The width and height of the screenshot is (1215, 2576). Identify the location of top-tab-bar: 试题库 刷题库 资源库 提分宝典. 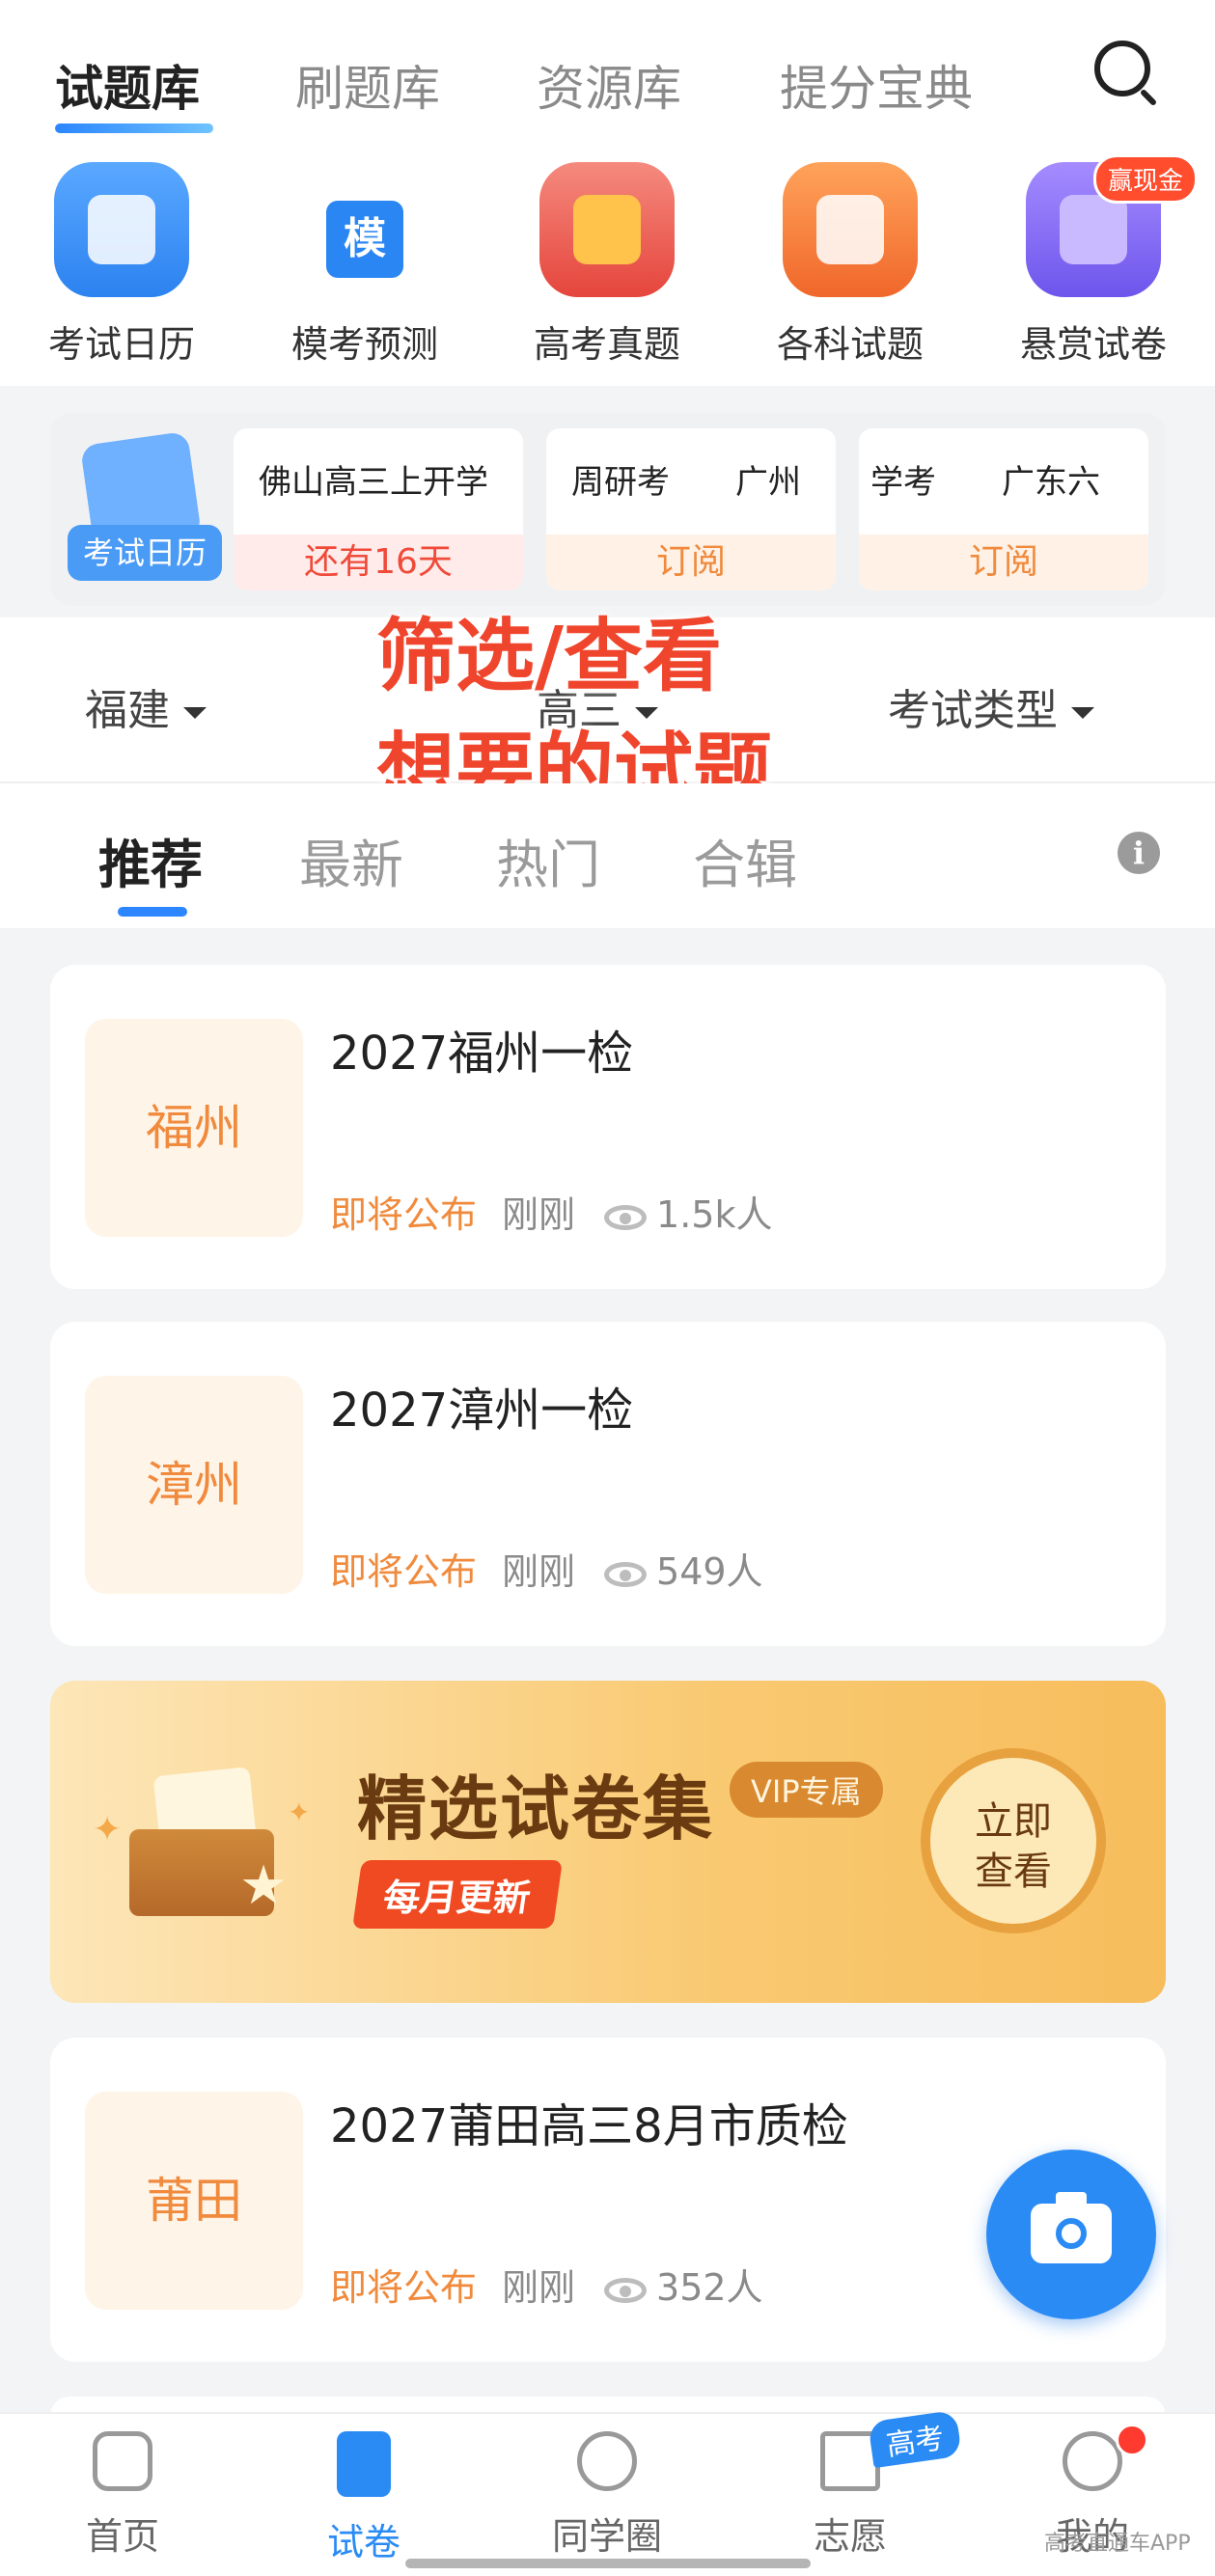
(608, 72).